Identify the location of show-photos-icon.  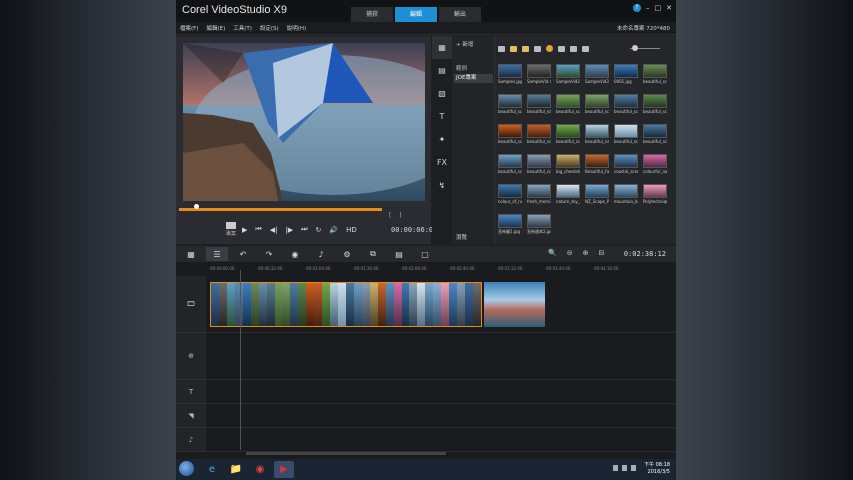
(525, 48).